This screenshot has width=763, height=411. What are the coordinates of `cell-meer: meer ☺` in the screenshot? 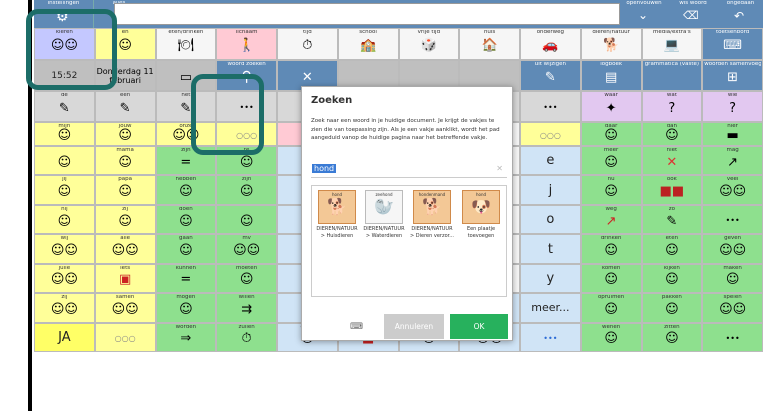 It's located at (611, 161).